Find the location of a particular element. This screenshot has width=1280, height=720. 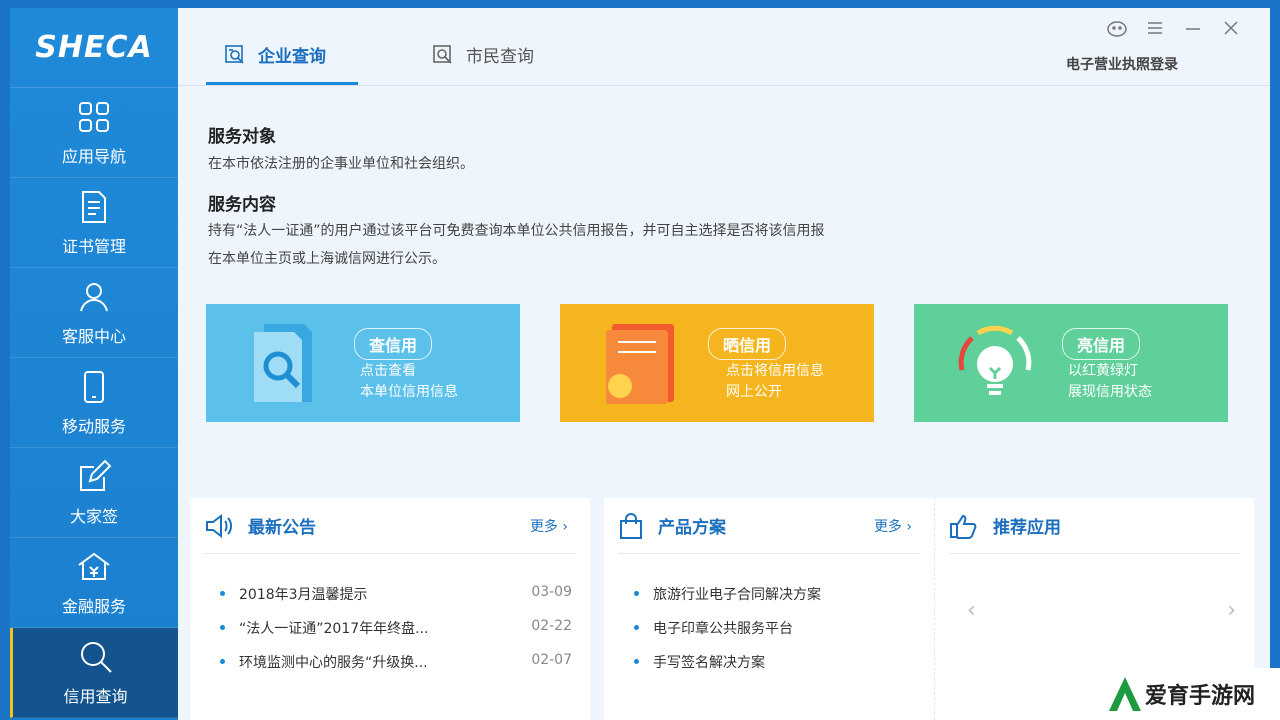

recommend-title: 推荐应用 is located at coordinates (1027, 528).